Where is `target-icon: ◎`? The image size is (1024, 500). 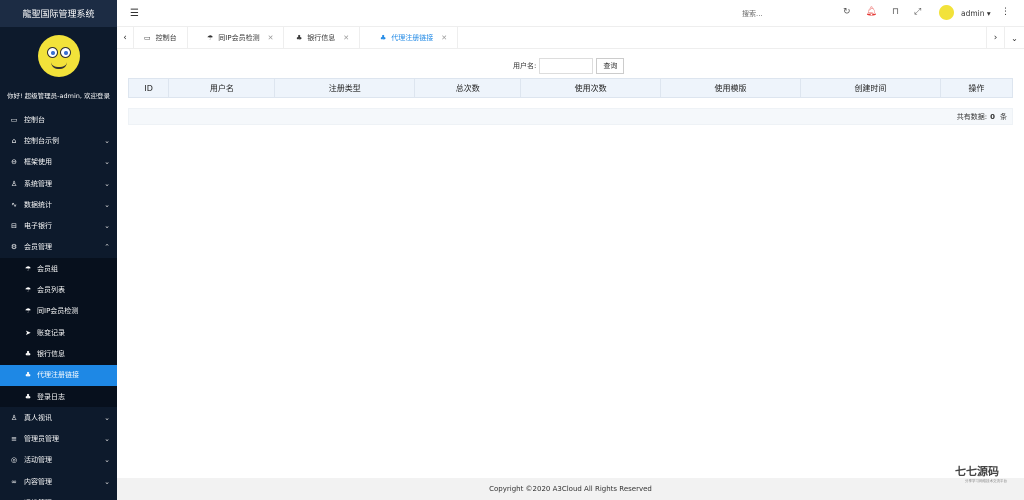
target-icon: ◎ is located at coordinates (14, 460).